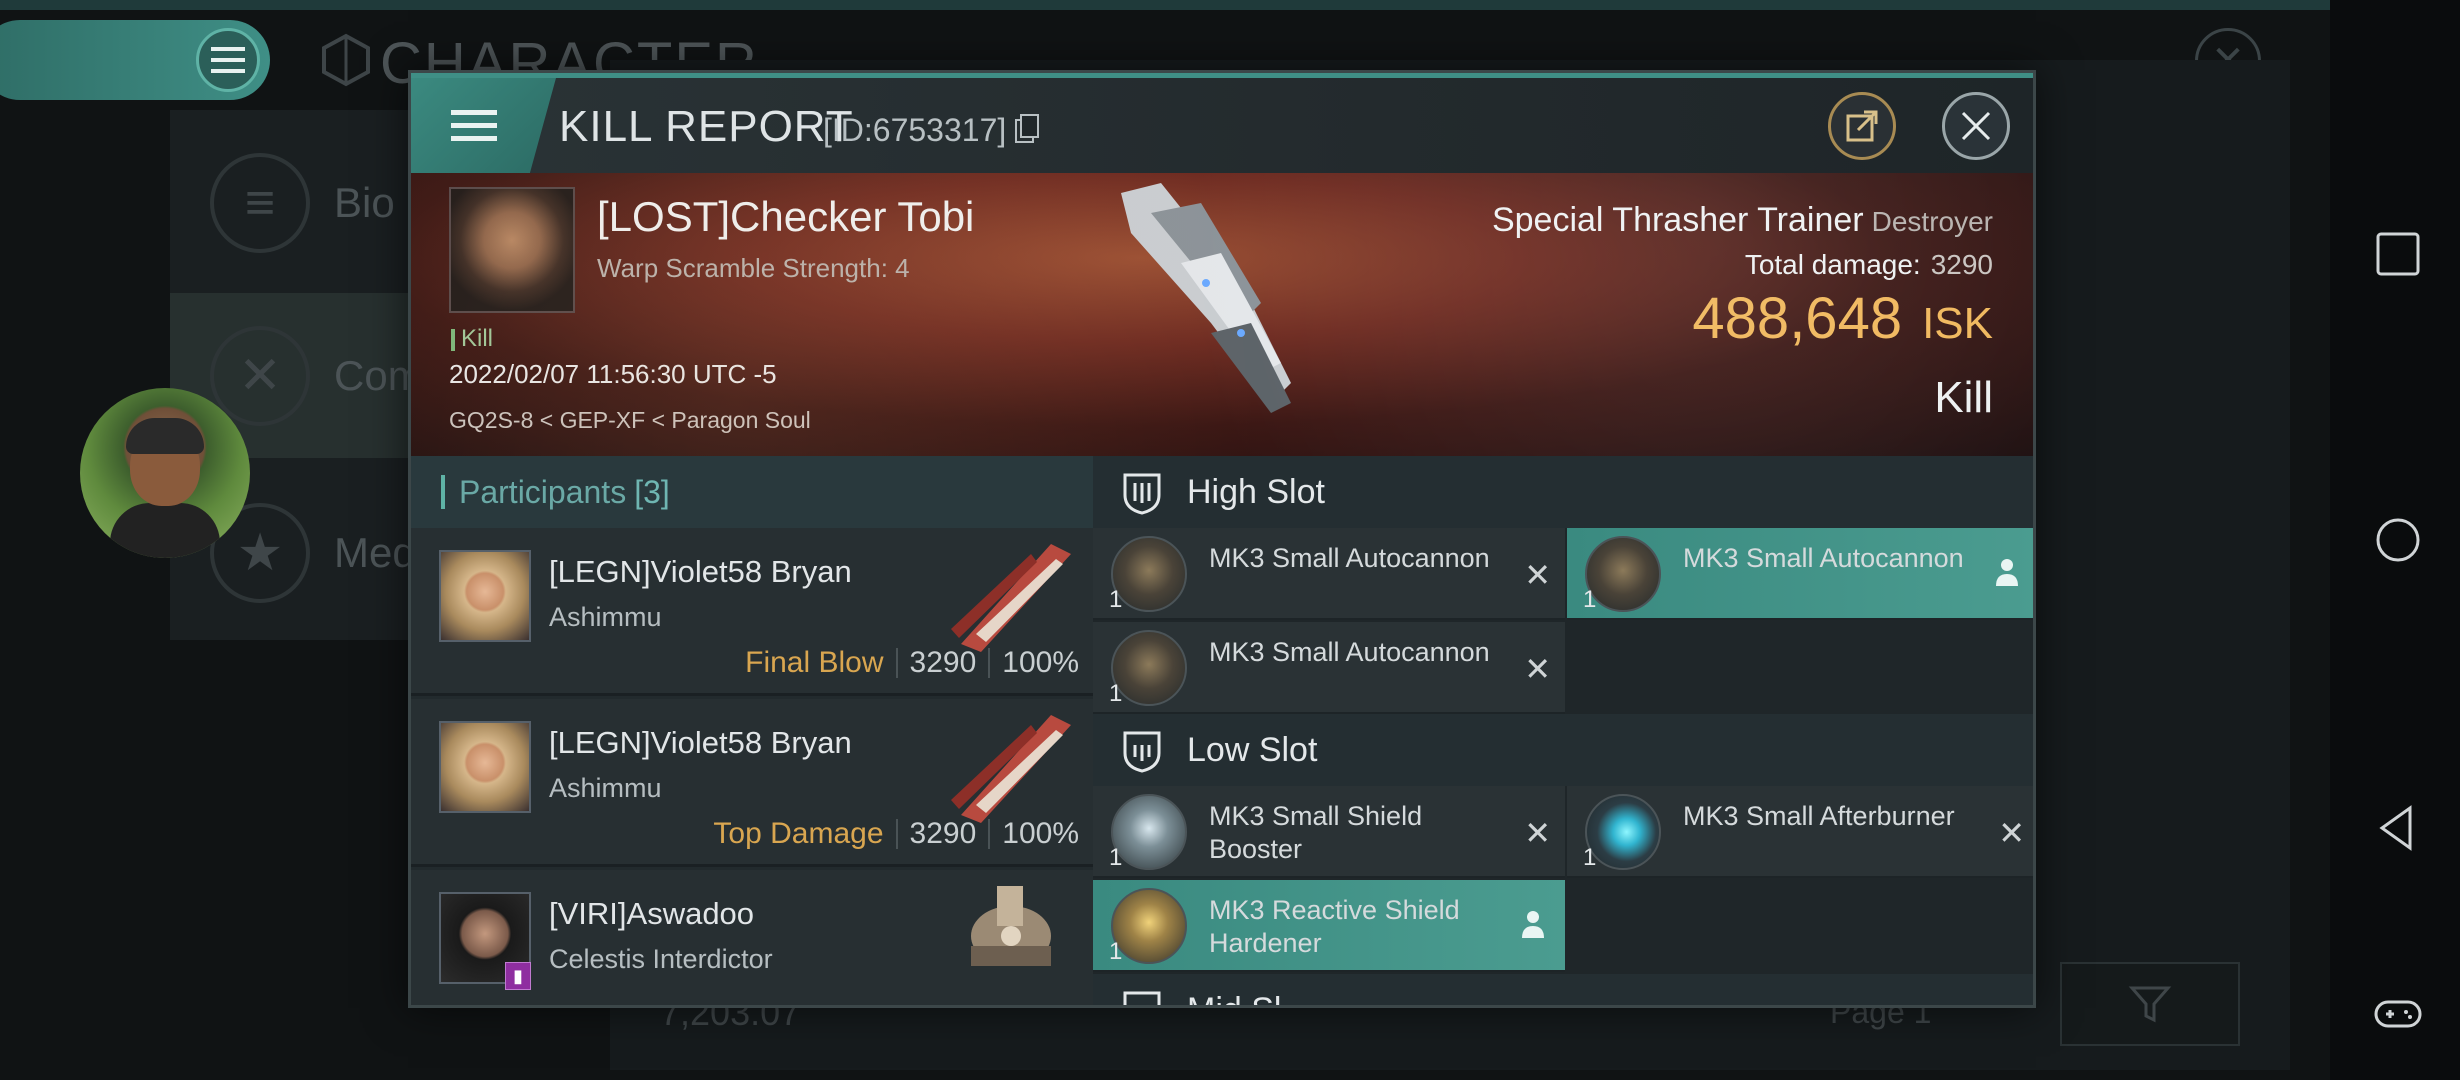 The width and height of the screenshot is (2460, 1080). What do you see at coordinates (1027, 129) in the screenshot?
I see `copy-icon` at bounding box center [1027, 129].